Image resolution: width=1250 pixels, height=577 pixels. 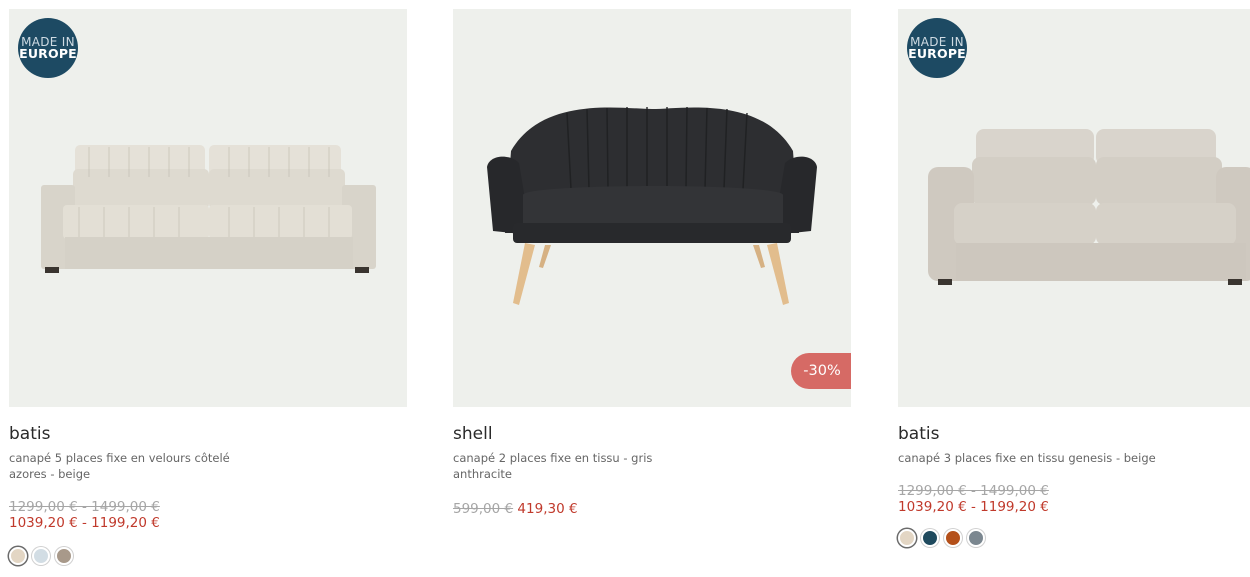 What do you see at coordinates (652, 434) in the screenshot?
I see `product-title: shell` at bounding box center [652, 434].